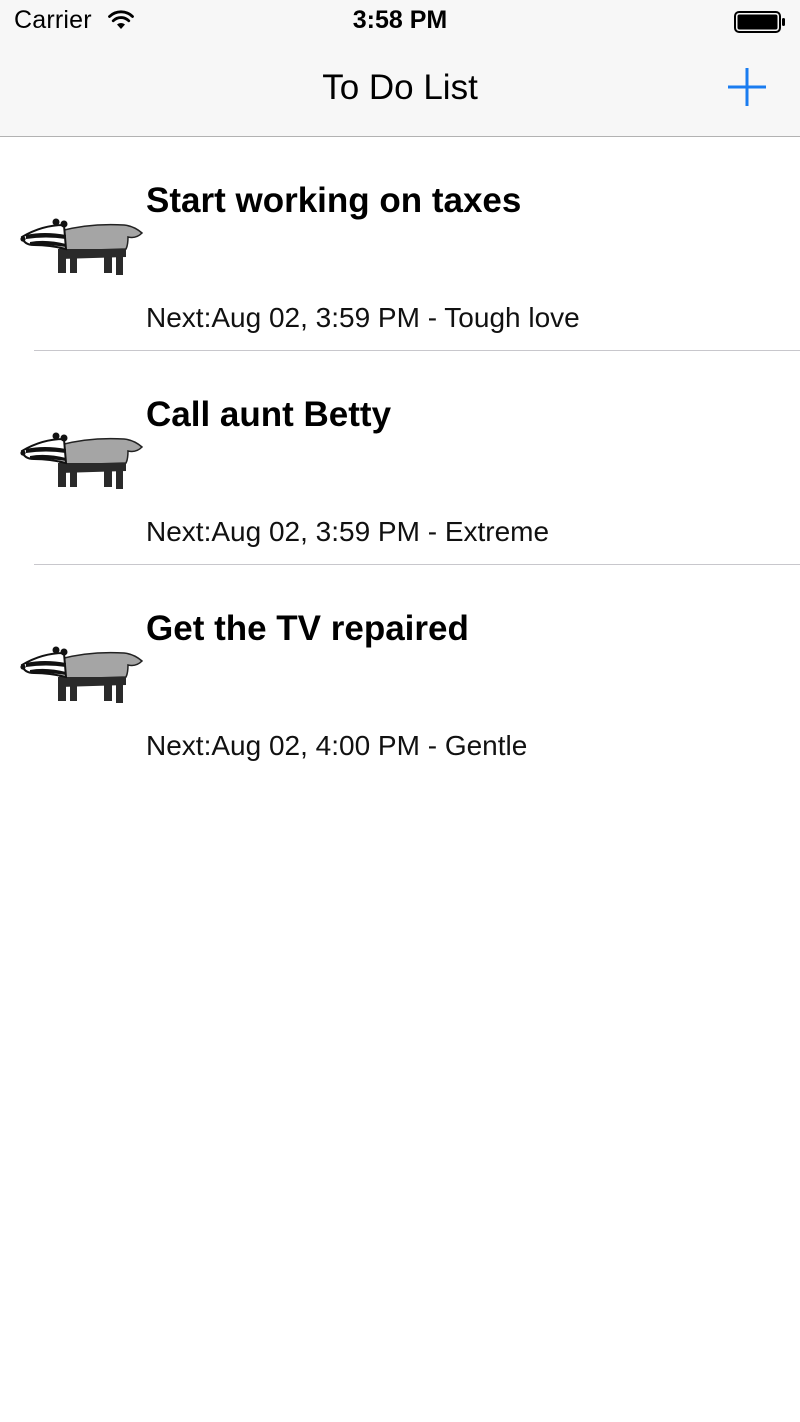 The image size is (800, 1422). Describe the element at coordinates (337, 745) in the screenshot. I see `todo-subtitle: Next:Aug 02, 4:00 PM - Gentle` at that location.